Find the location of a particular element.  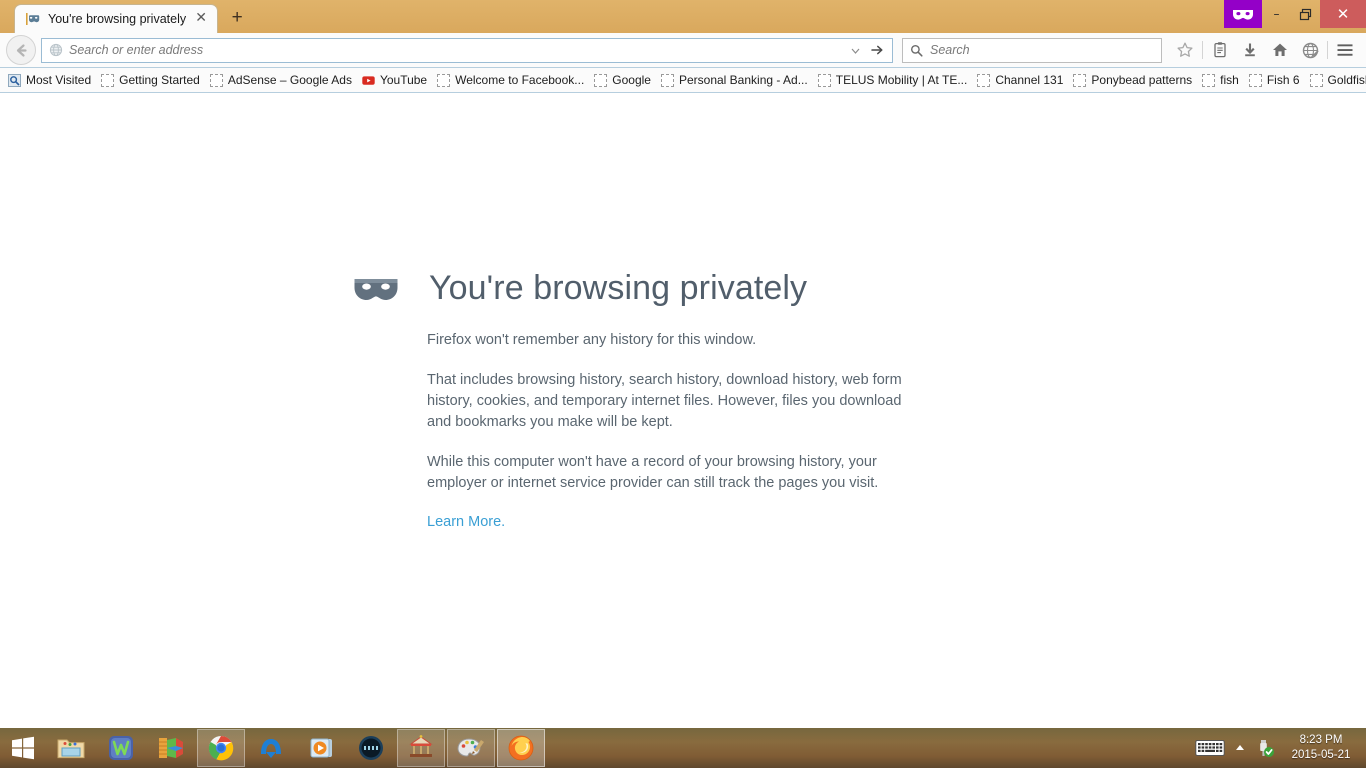

bookmark-item: Fish 6 is located at coordinates (1274, 80).